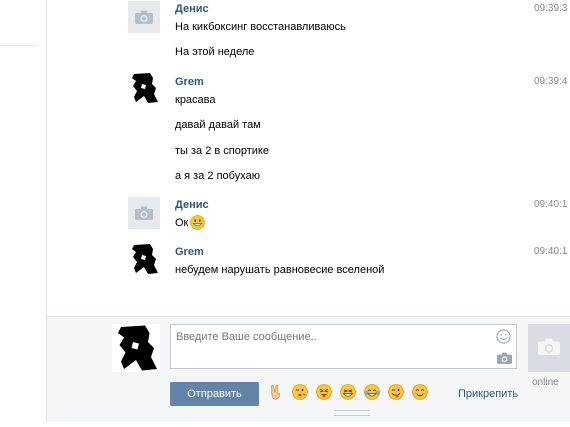 The height and width of the screenshot is (427, 570). What do you see at coordinates (300, 392) in the screenshot?
I see `kiss-emoji-icon` at bounding box center [300, 392].